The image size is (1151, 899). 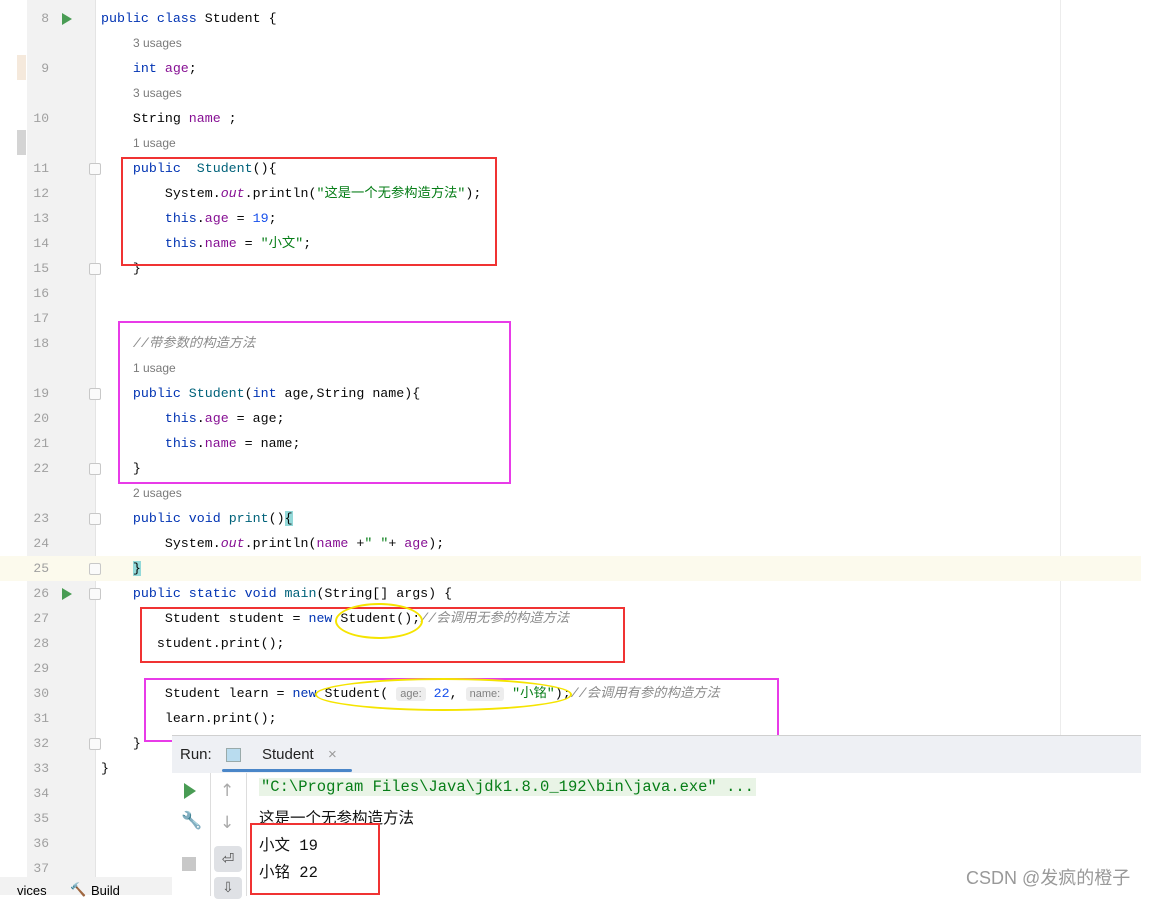 I want to click on code-token: age, so click(x=176, y=68).